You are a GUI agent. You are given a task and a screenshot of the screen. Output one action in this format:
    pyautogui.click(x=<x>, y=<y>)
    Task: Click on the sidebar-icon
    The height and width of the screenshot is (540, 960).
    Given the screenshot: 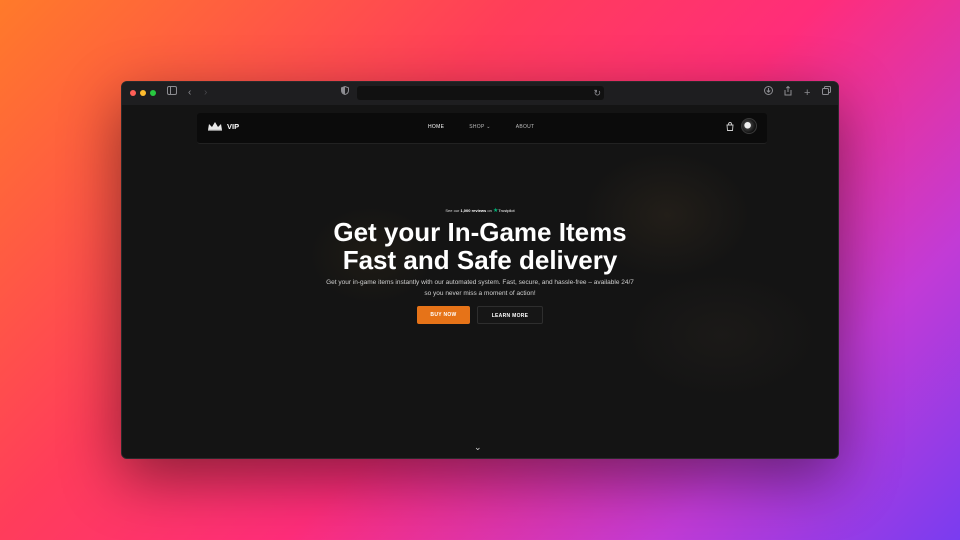 What is the action you would take?
    pyautogui.click(x=172, y=93)
    